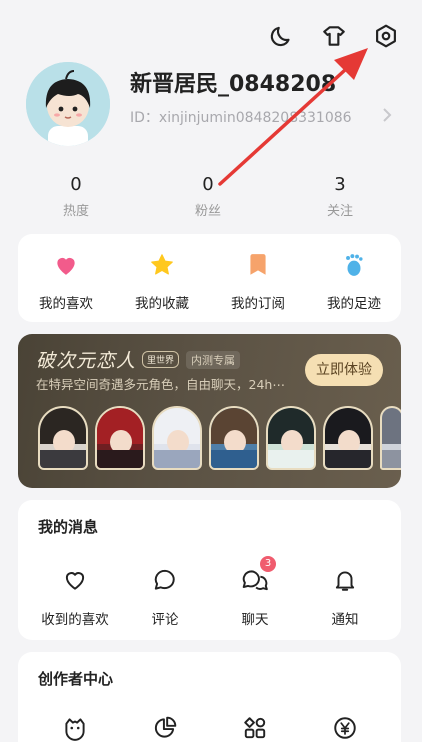 Image resolution: width=422 pixels, height=742 pixels. Describe the element at coordinates (258, 265) in the screenshot. I see `bookmark-icon` at that location.